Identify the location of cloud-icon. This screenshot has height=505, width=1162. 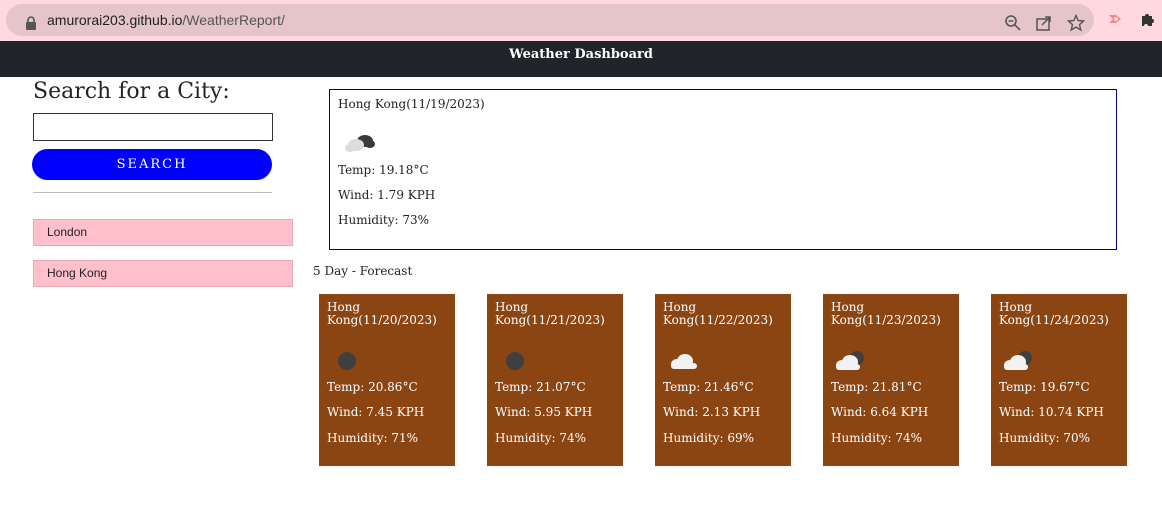
(684, 361).